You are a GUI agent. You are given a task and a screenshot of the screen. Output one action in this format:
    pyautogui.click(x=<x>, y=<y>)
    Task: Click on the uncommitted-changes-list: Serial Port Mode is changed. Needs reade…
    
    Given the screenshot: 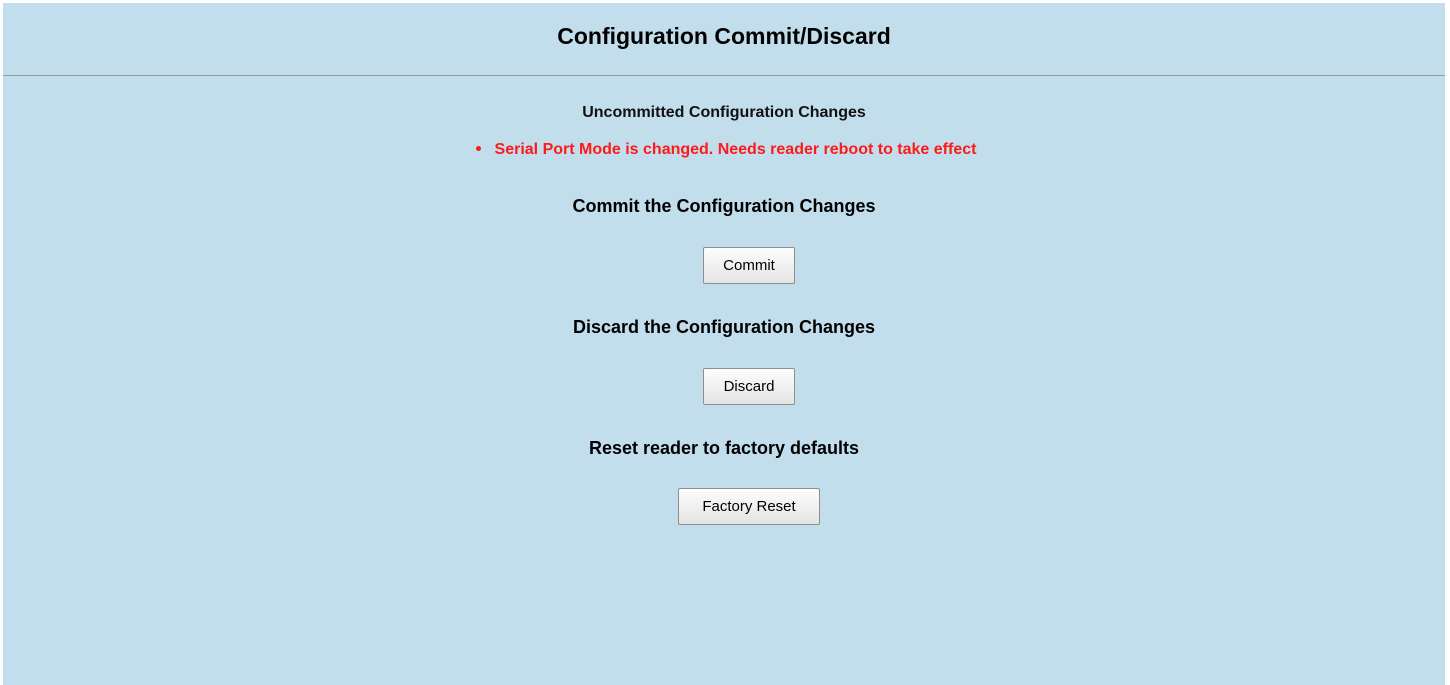 What is the action you would take?
    pyautogui.click(x=724, y=150)
    